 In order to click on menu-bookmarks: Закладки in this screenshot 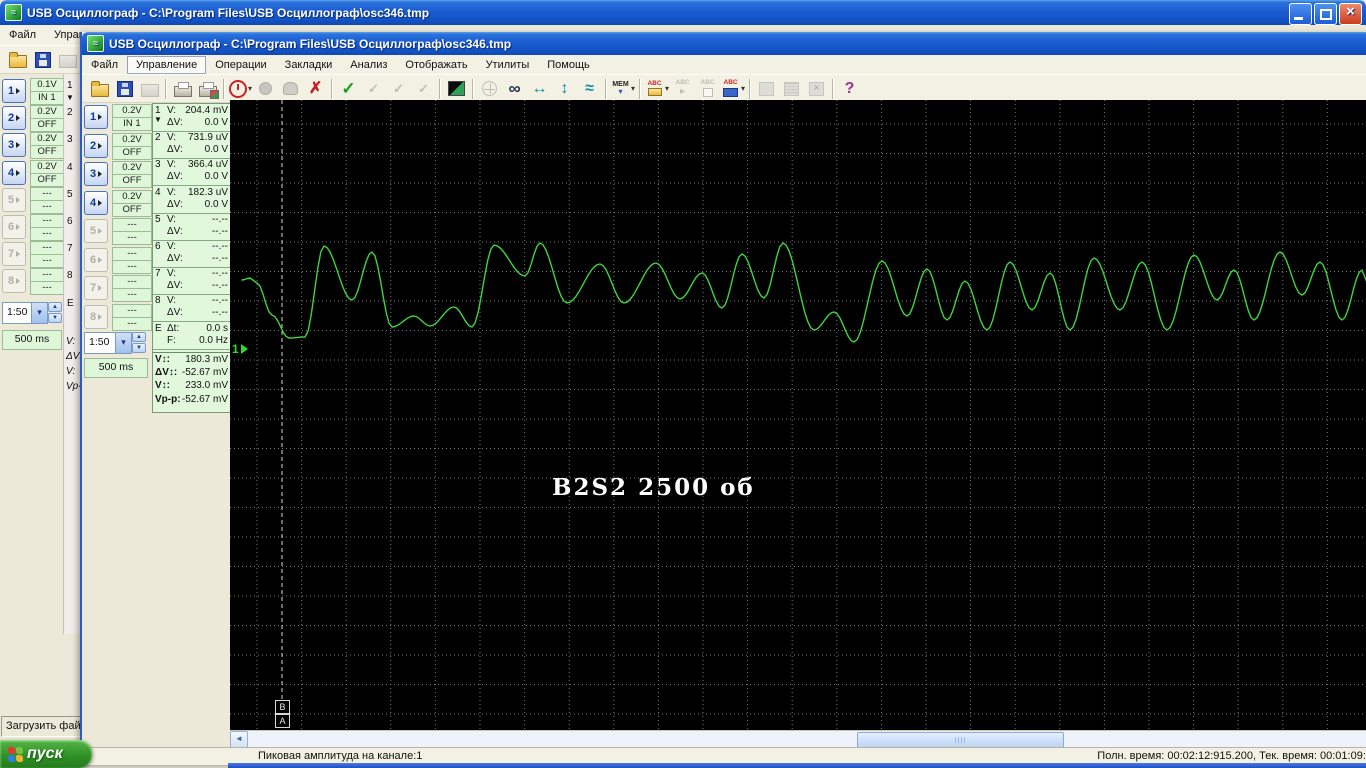, I will do `click(309, 65)`.